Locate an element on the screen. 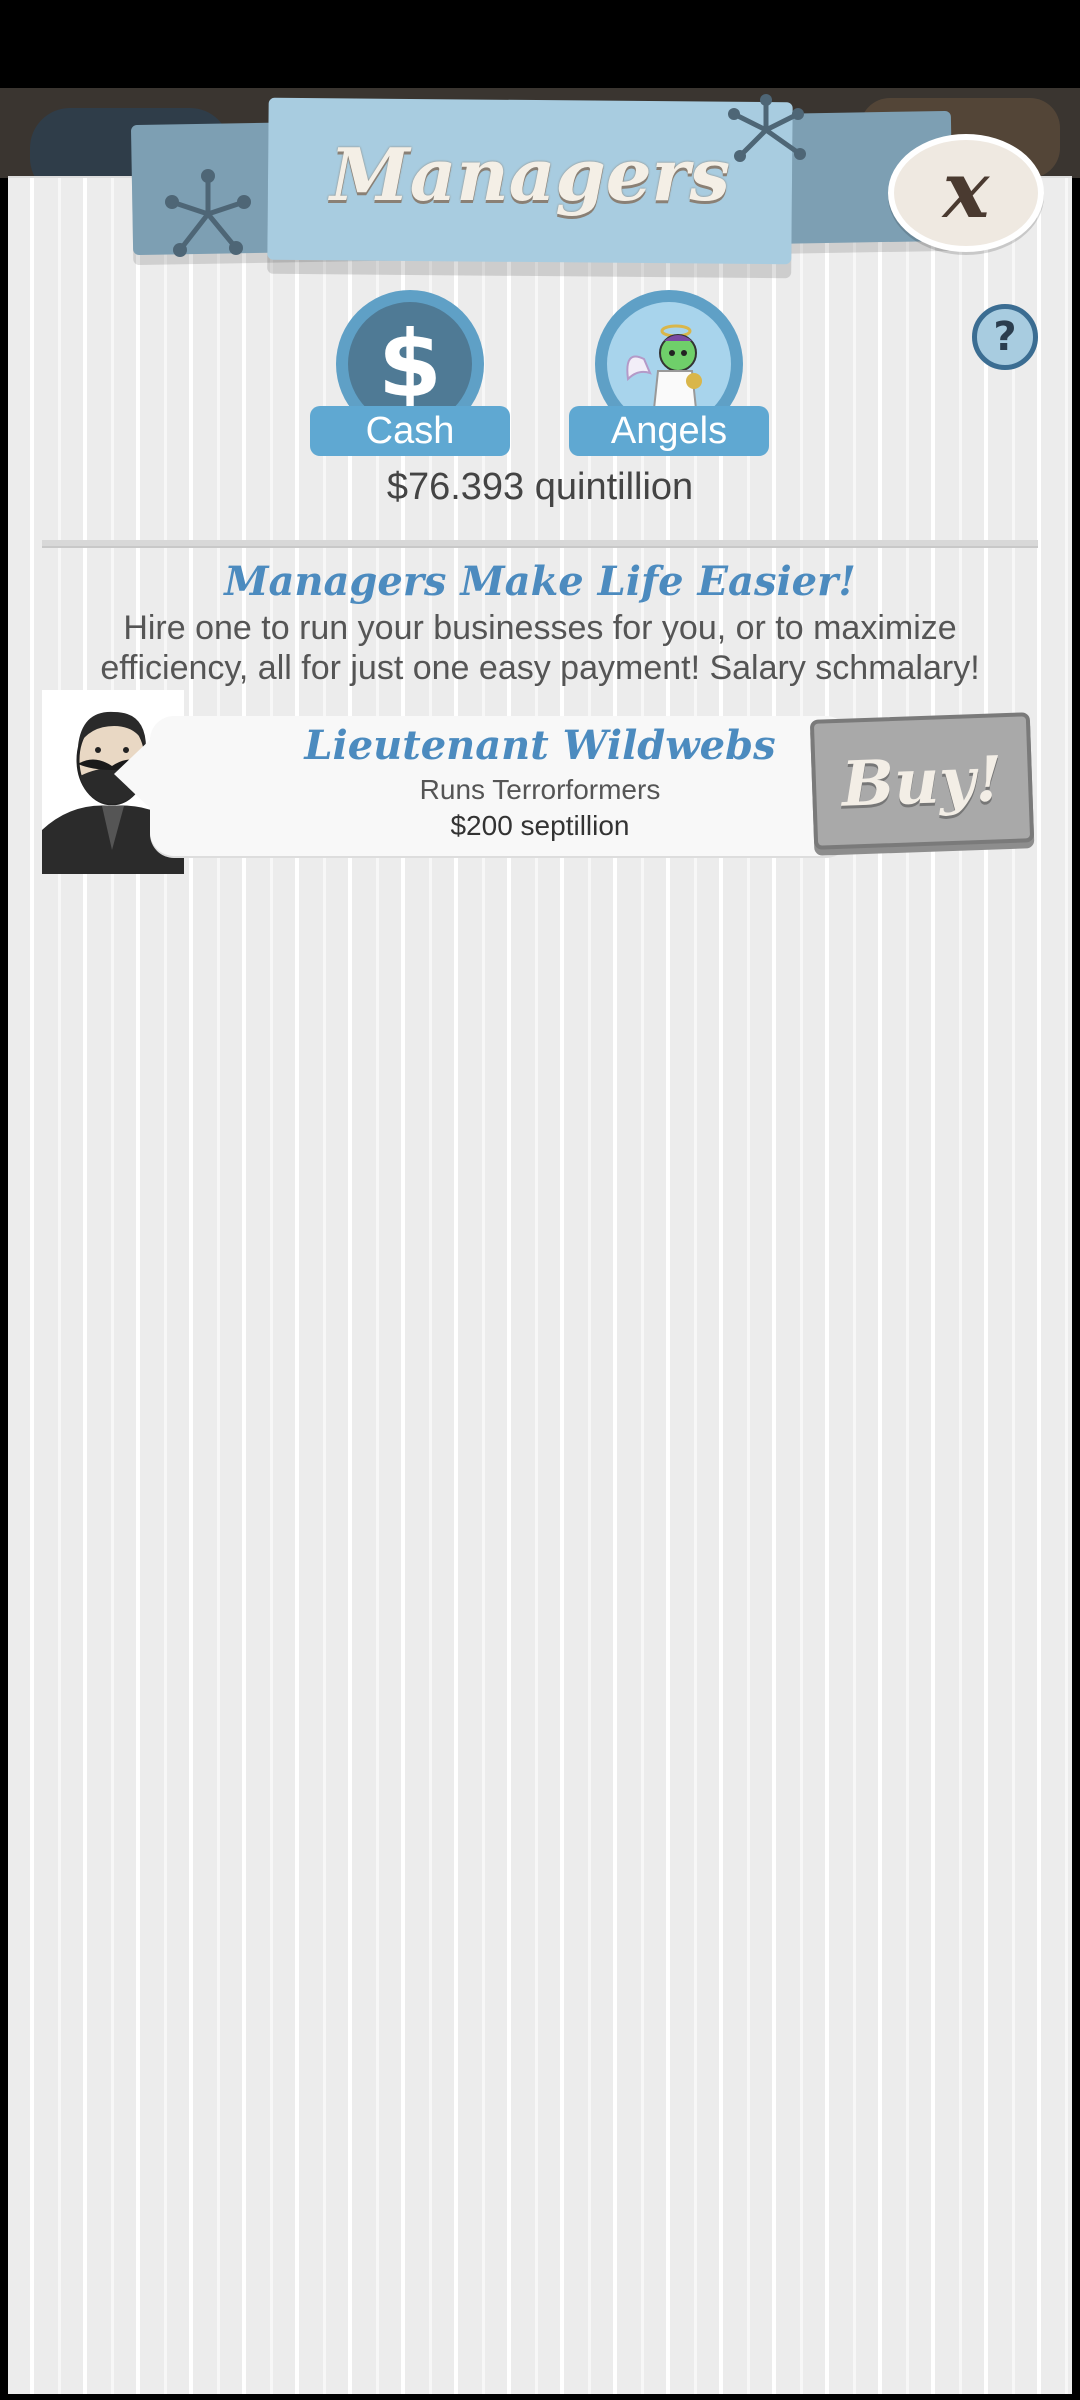  help-icon: ? is located at coordinates (1005, 337).